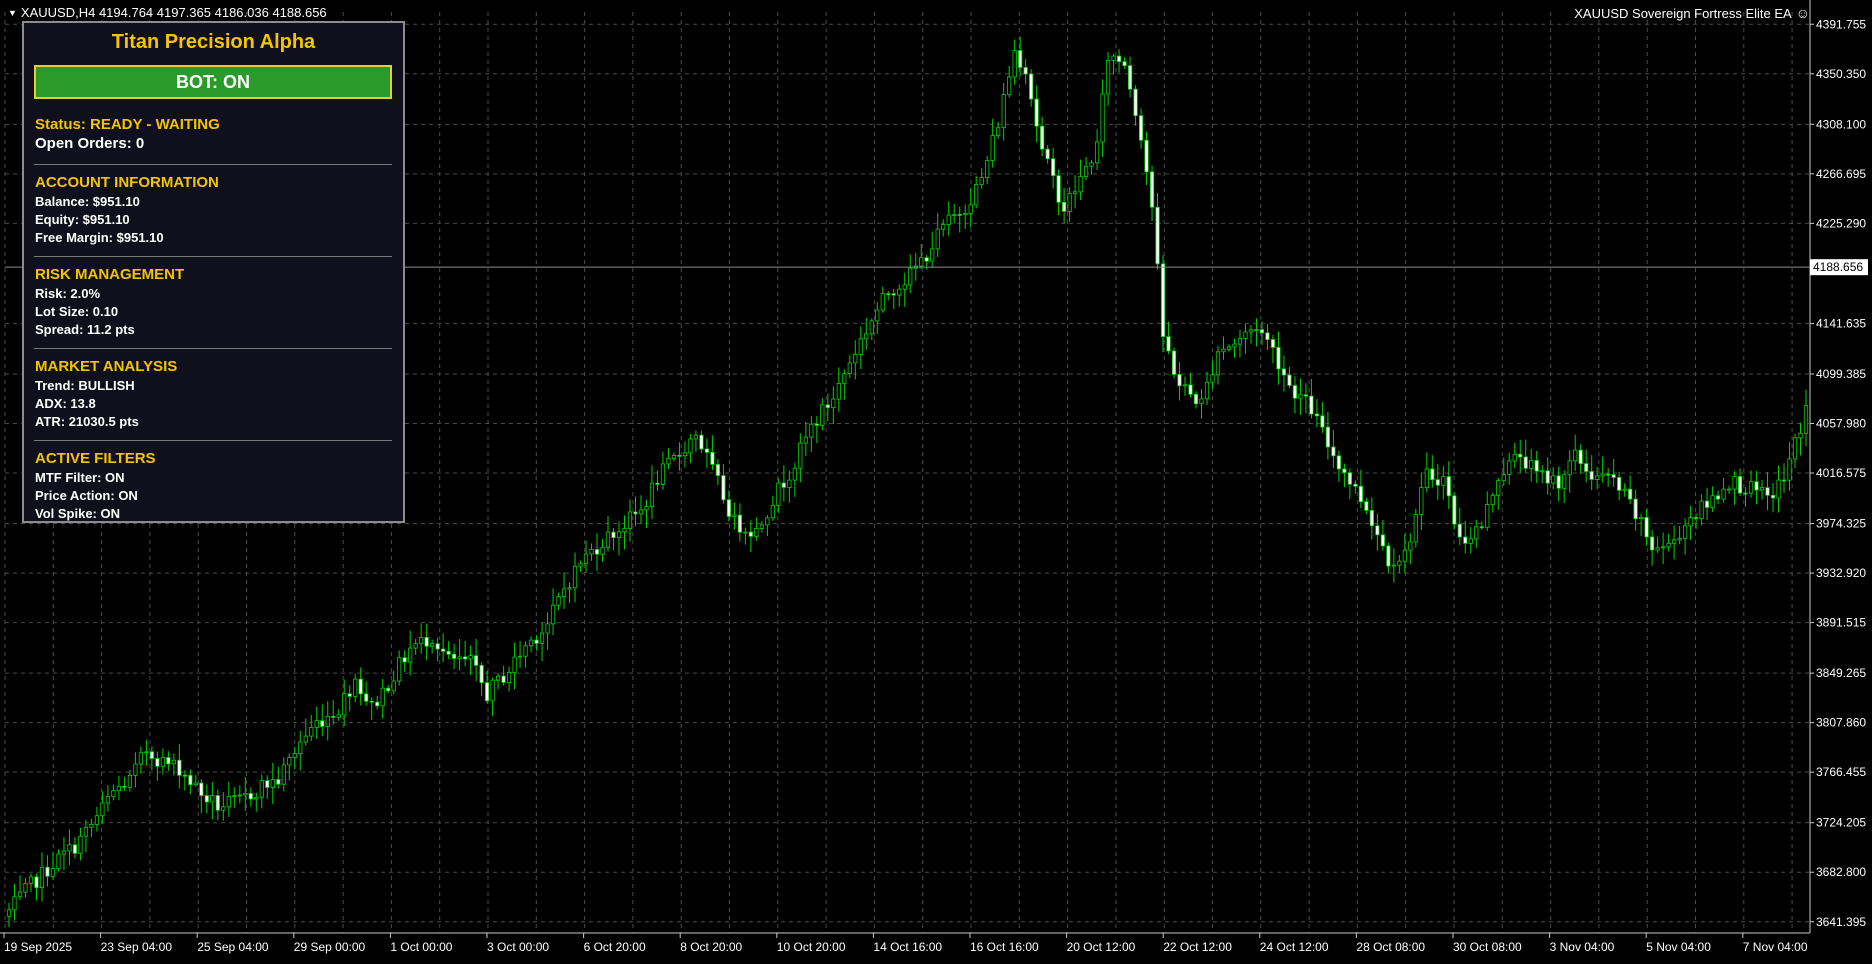  I want to click on price-label: 4391.755, so click(1841, 24).